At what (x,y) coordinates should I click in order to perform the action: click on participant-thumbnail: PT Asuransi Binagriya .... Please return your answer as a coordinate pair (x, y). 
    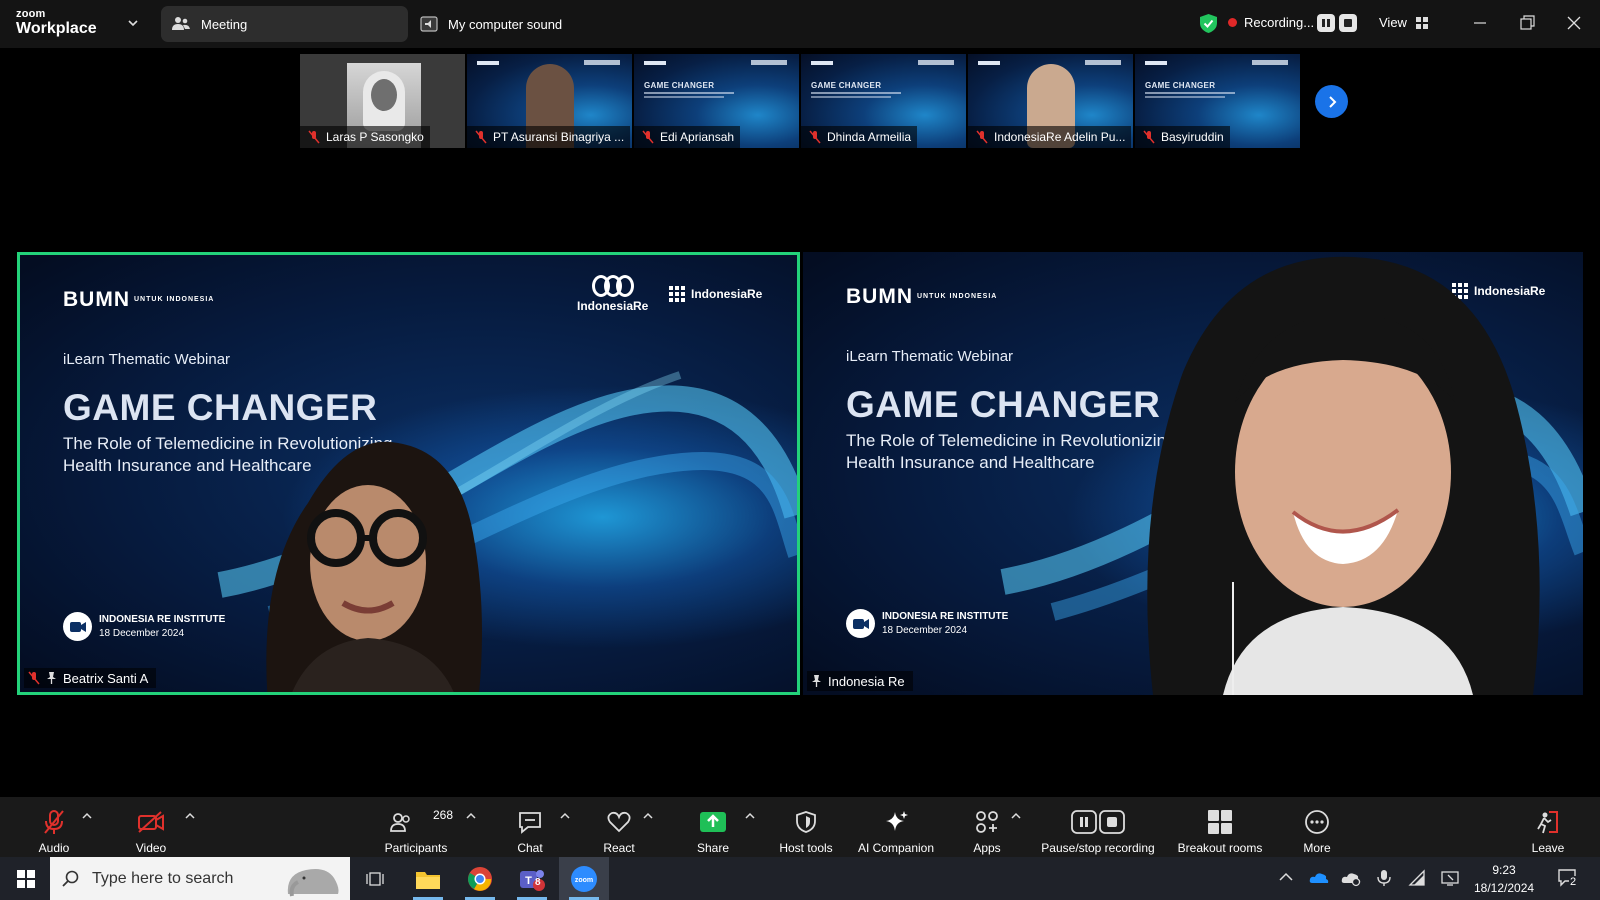
    Looking at the image, I should click on (549, 101).